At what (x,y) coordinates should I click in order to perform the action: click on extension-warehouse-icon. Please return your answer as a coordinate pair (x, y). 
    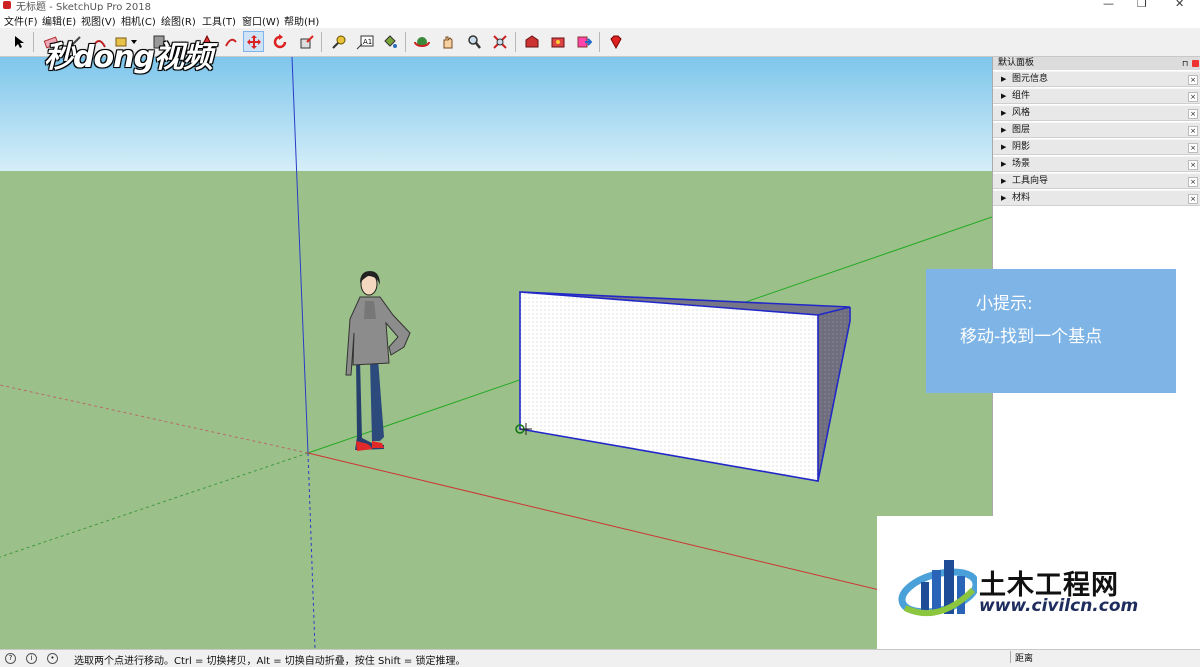
    Looking at the image, I should click on (557, 41).